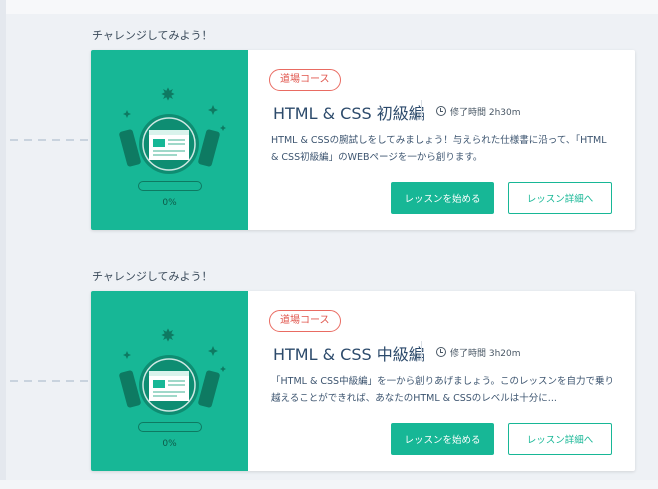 This screenshot has width=658, height=489. Describe the element at coordinates (485, 354) in the screenshot. I see `completion-time-text: 修了時間 3h20m` at that location.